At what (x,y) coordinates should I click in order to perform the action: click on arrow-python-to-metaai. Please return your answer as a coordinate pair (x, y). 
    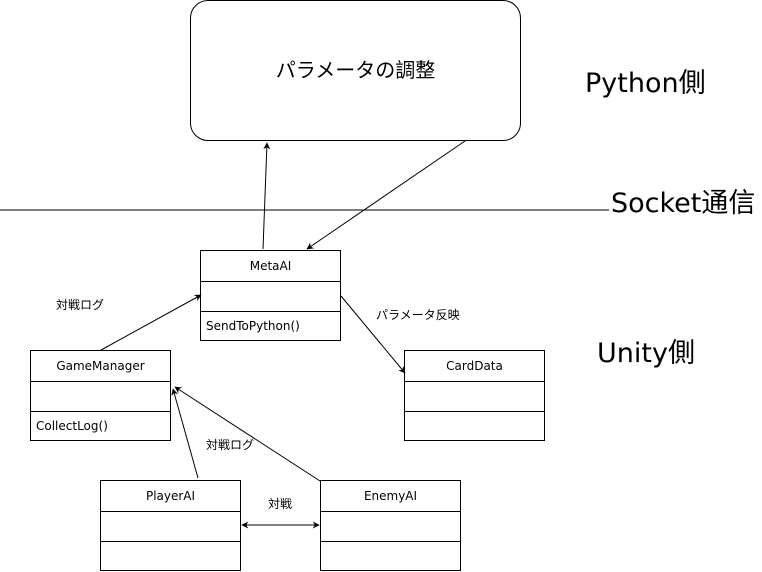
    Looking at the image, I should click on (386, 195).